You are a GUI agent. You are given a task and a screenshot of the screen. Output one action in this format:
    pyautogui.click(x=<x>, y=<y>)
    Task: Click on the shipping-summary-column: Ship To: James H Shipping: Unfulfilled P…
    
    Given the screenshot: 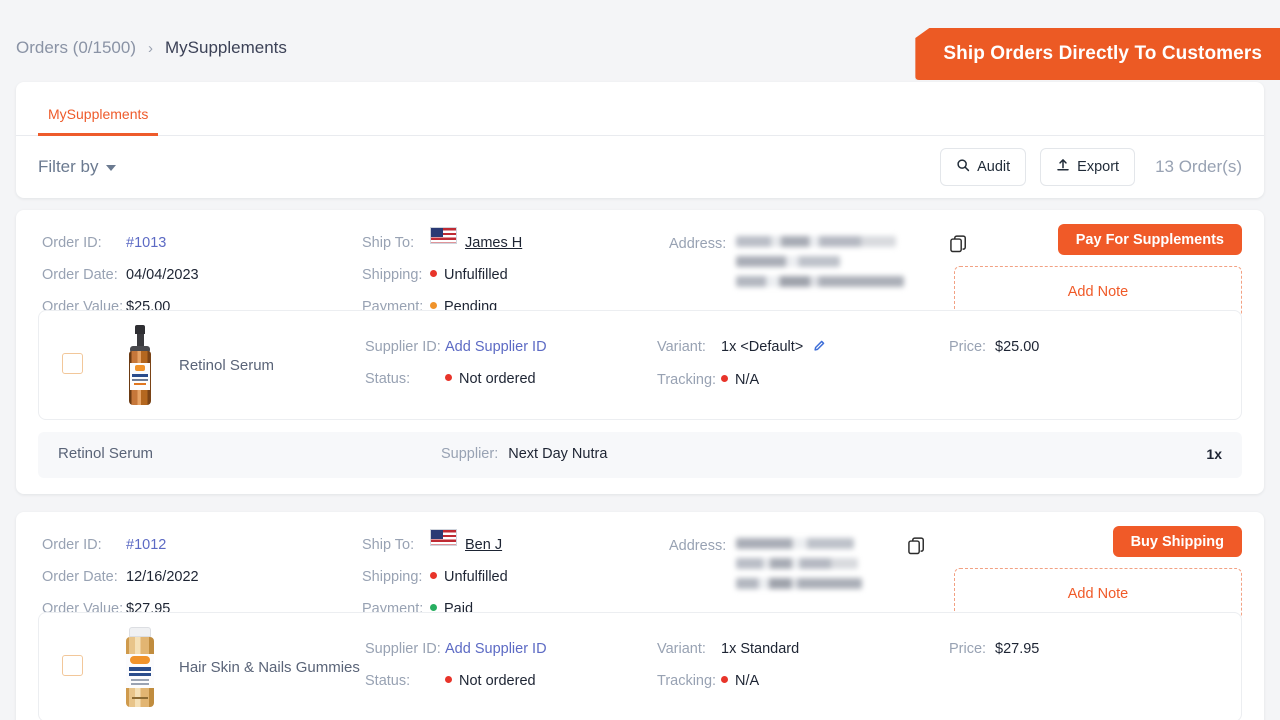 What is the action you would take?
    pyautogui.click(x=442, y=275)
    